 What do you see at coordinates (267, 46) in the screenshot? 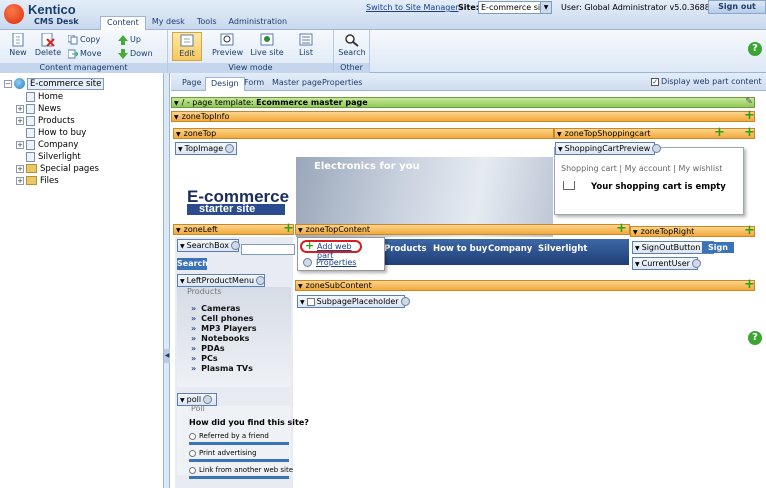
I see `live-site-button: Live site` at bounding box center [267, 46].